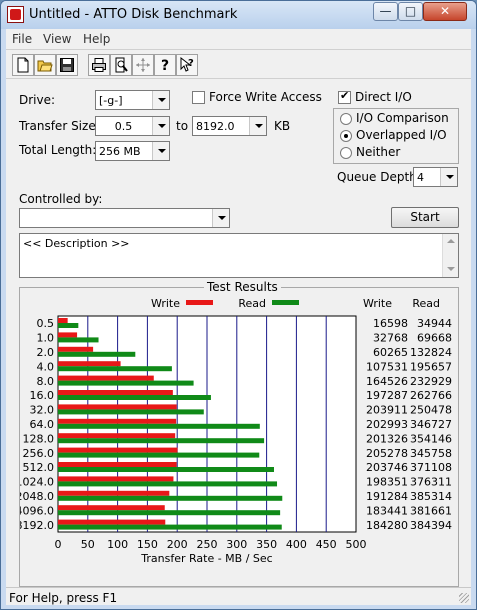 The width and height of the screenshot is (477, 610). What do you see at coordinates (387, 467) in the screenshot?
I see `write-value: 203746` at bounding box center [387, 467].